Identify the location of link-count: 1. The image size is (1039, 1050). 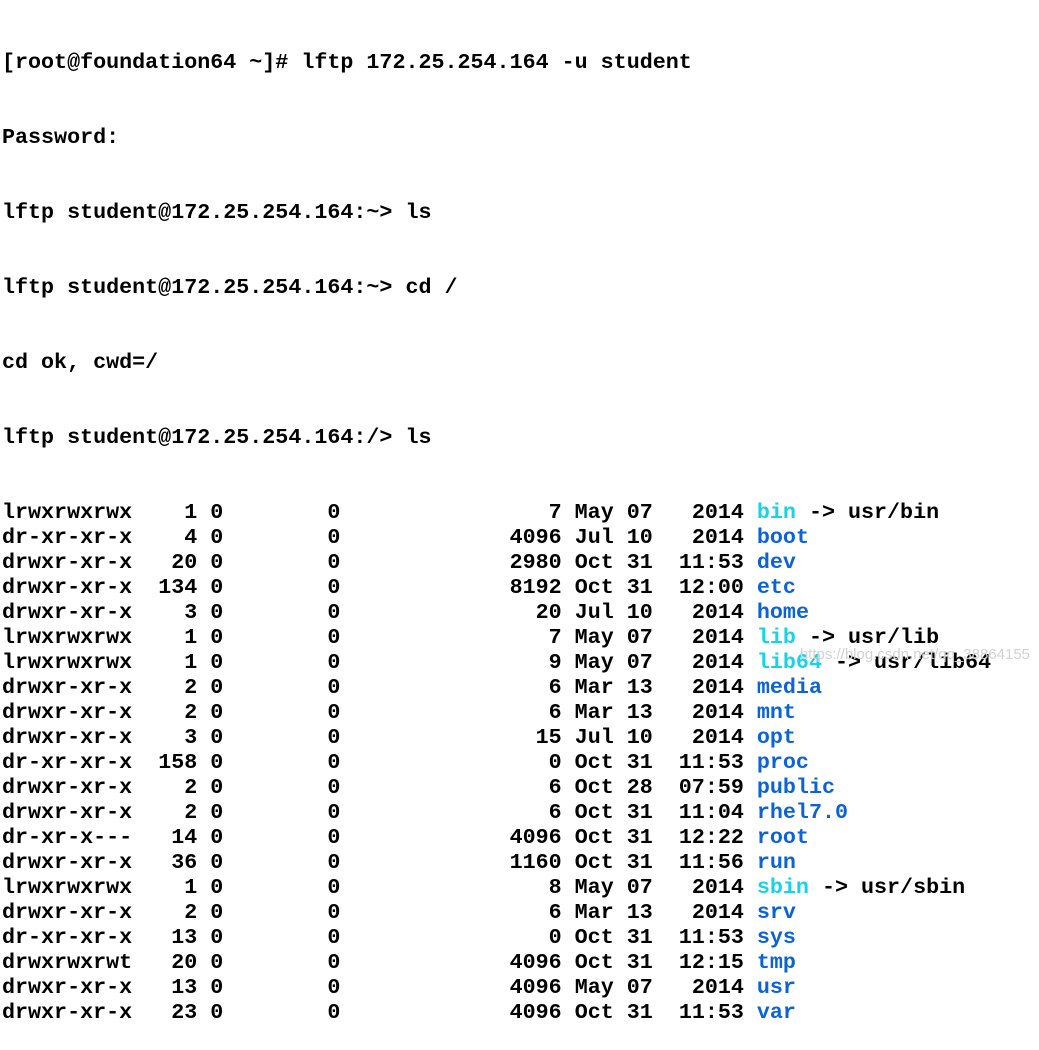
(191, 662).